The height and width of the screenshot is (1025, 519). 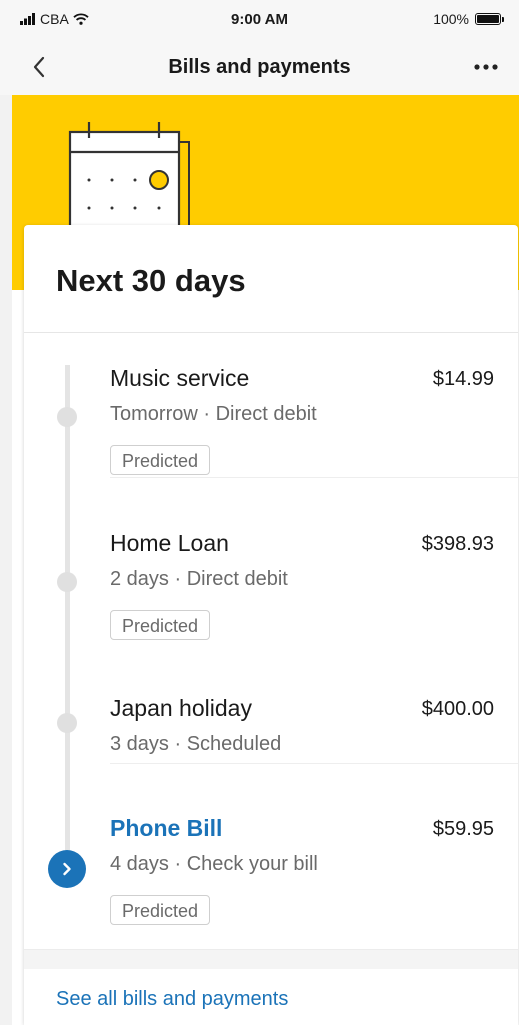 What do you see at coordinates (151, 280) in the screenshot?
I see `card-title: Next 30 days` at bounding box center [151, 280].